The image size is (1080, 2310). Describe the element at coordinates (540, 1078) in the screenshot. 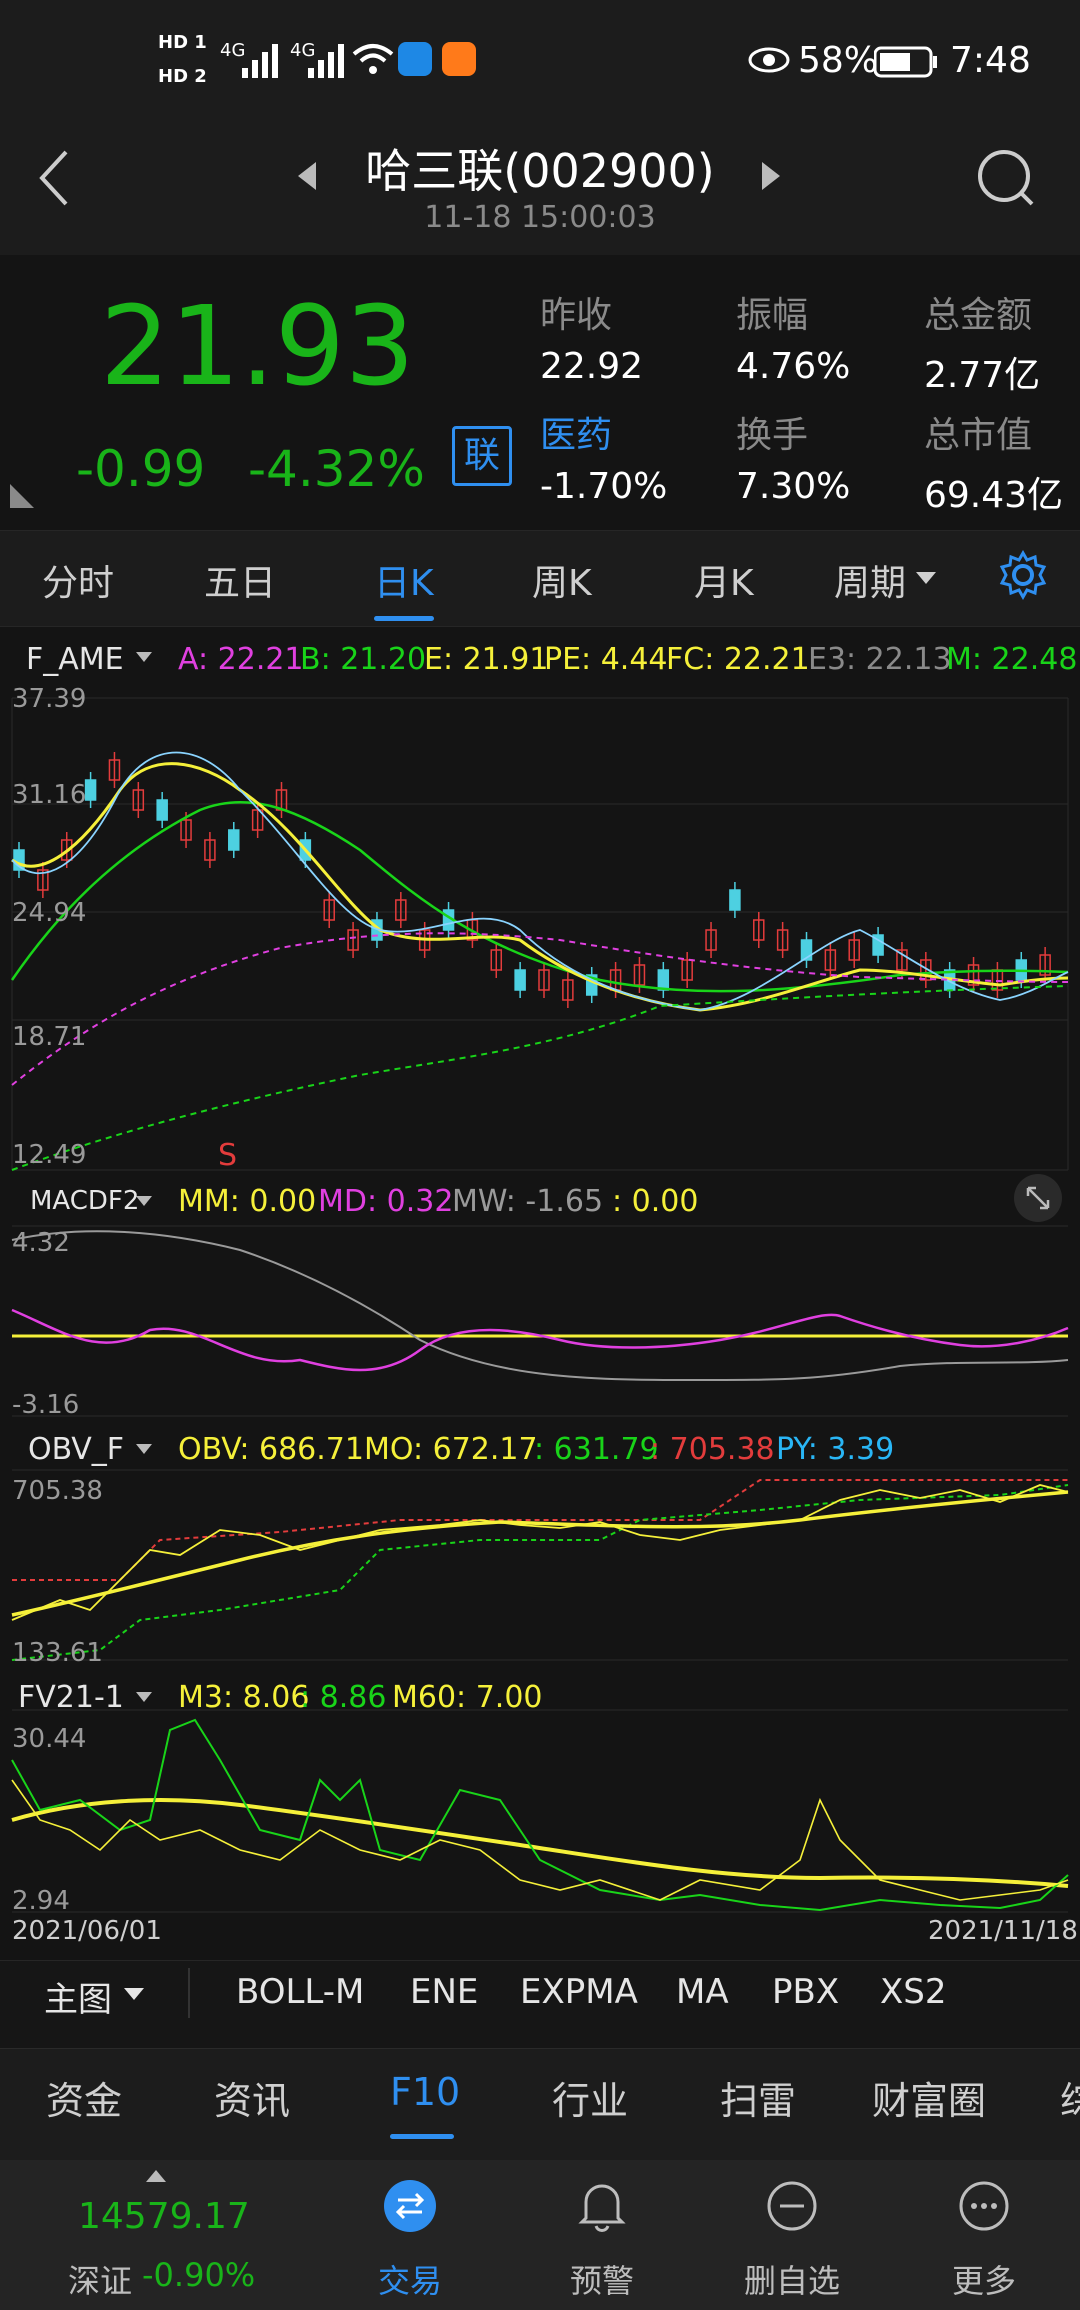

I see `line-b` at that location.